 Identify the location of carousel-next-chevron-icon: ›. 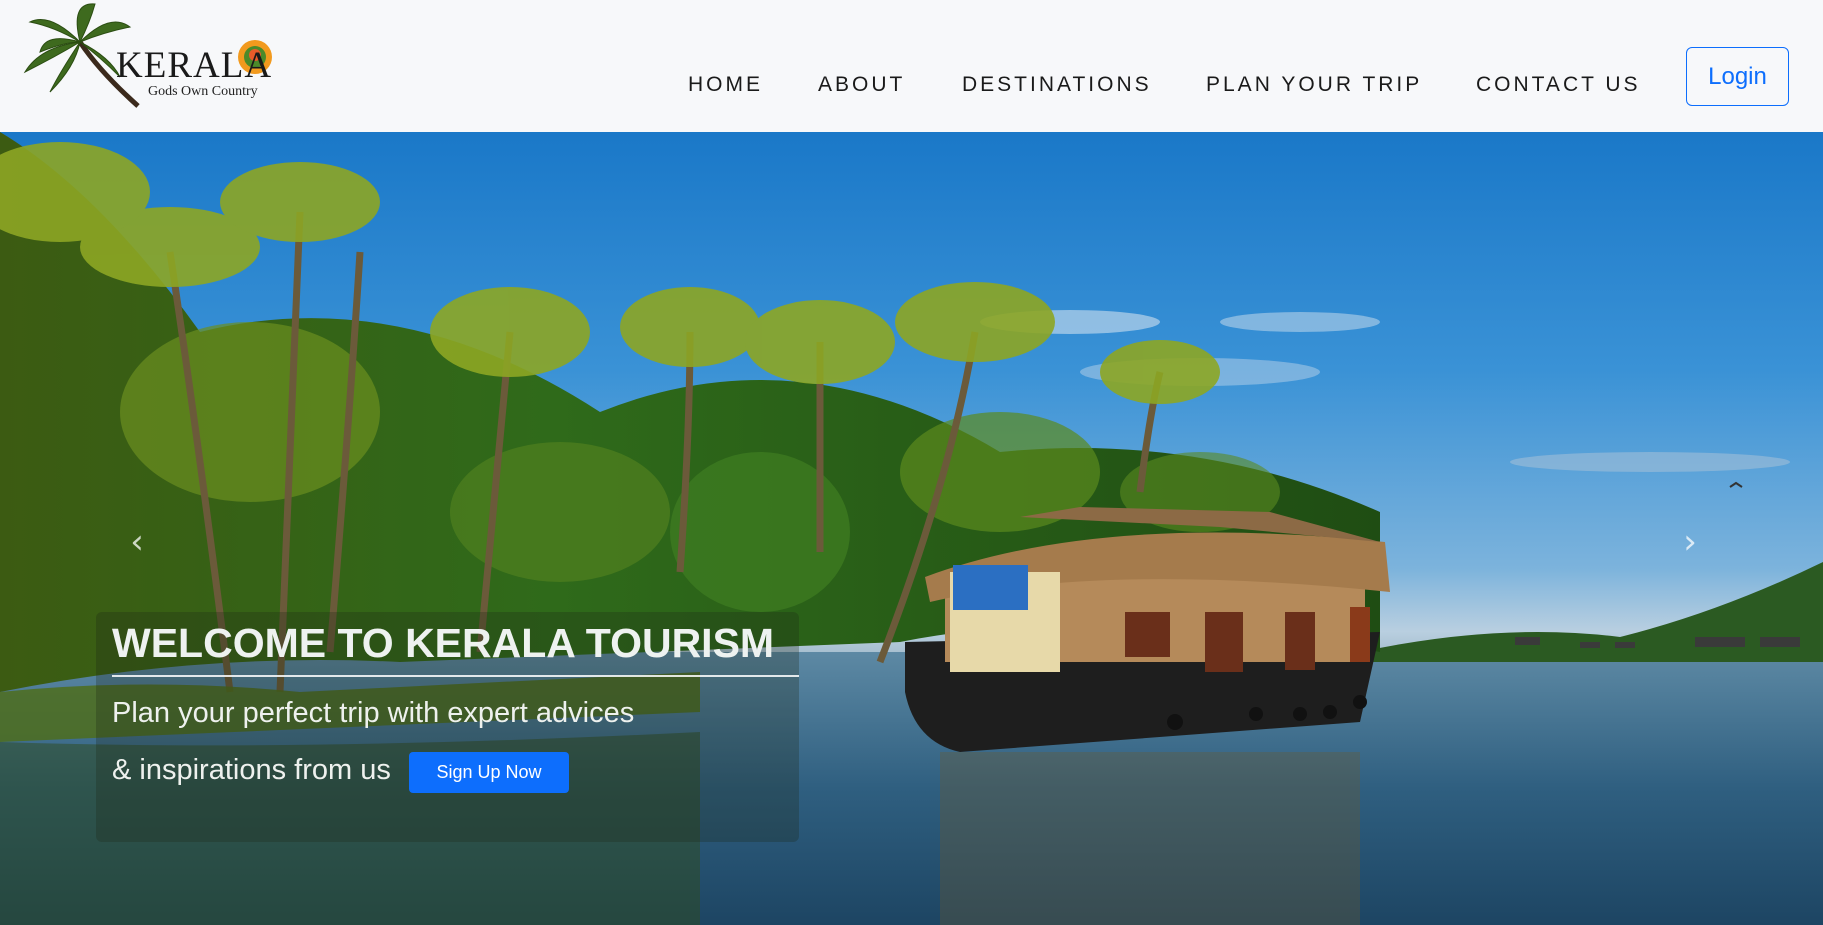
(1690, 542).